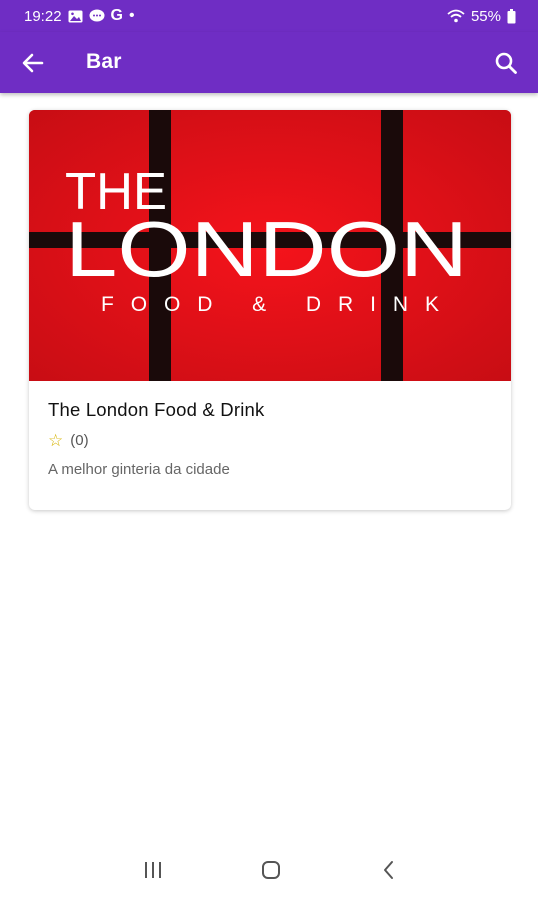  I want to click on gallery-notification-icon, so click(75, 16).